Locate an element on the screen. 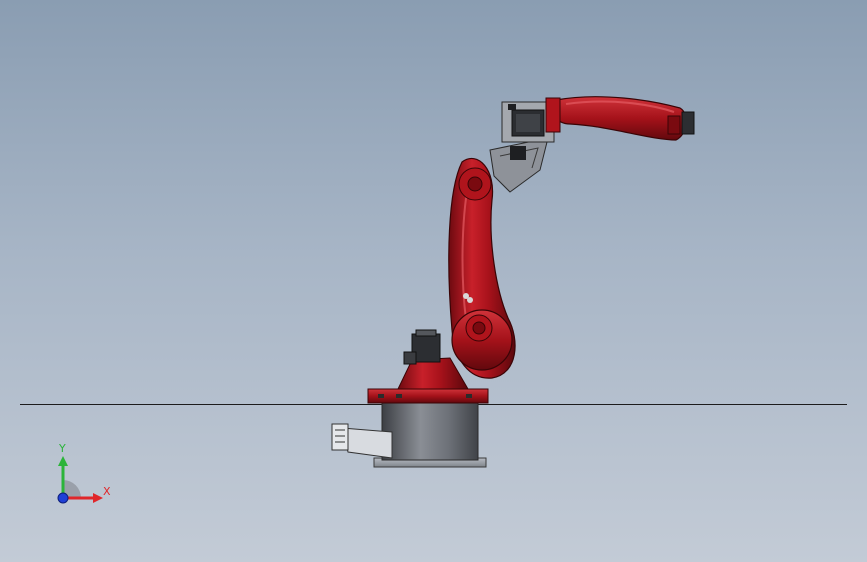  axis1-motor is located at coordinates (422, 347).